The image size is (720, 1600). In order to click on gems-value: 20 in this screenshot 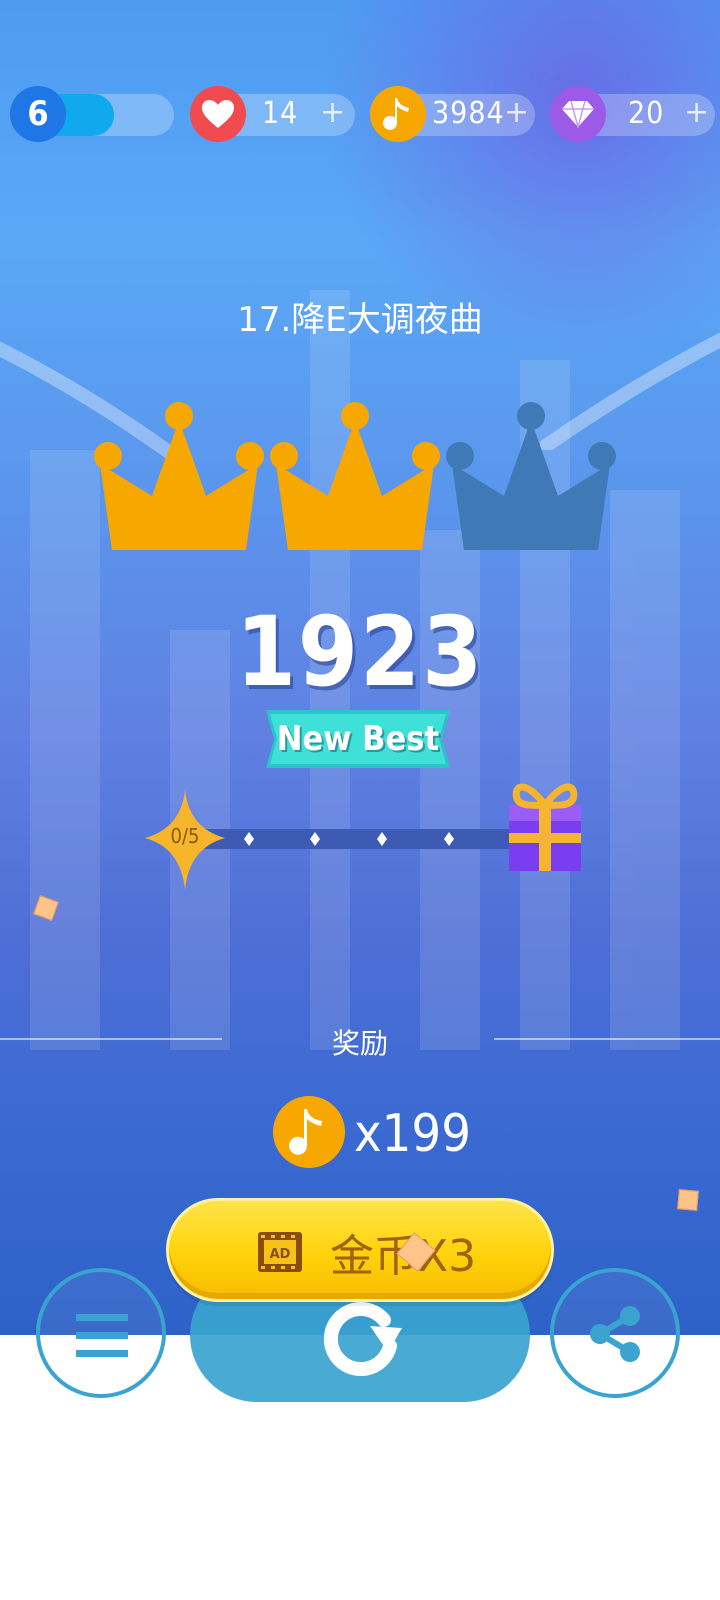, I will do `click(646, 113)`.